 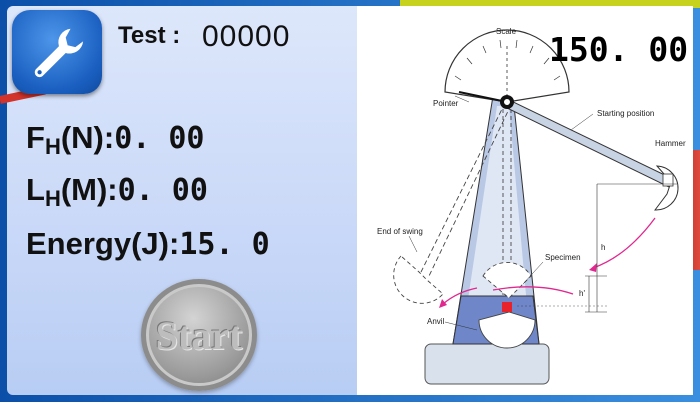 What do you see at coordinates (582, 122) in the screenshot?
I see `start-leader` at bounding box center [582, 122].